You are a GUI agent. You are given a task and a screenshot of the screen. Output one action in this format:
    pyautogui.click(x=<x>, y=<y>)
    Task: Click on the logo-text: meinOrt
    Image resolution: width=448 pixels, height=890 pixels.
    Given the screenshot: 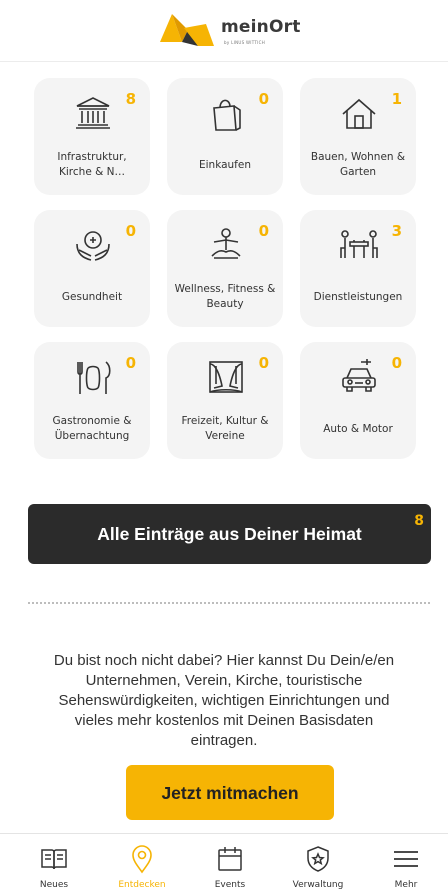 What is the action you would take?
    pyautogui.click(x=261, y=27)
    